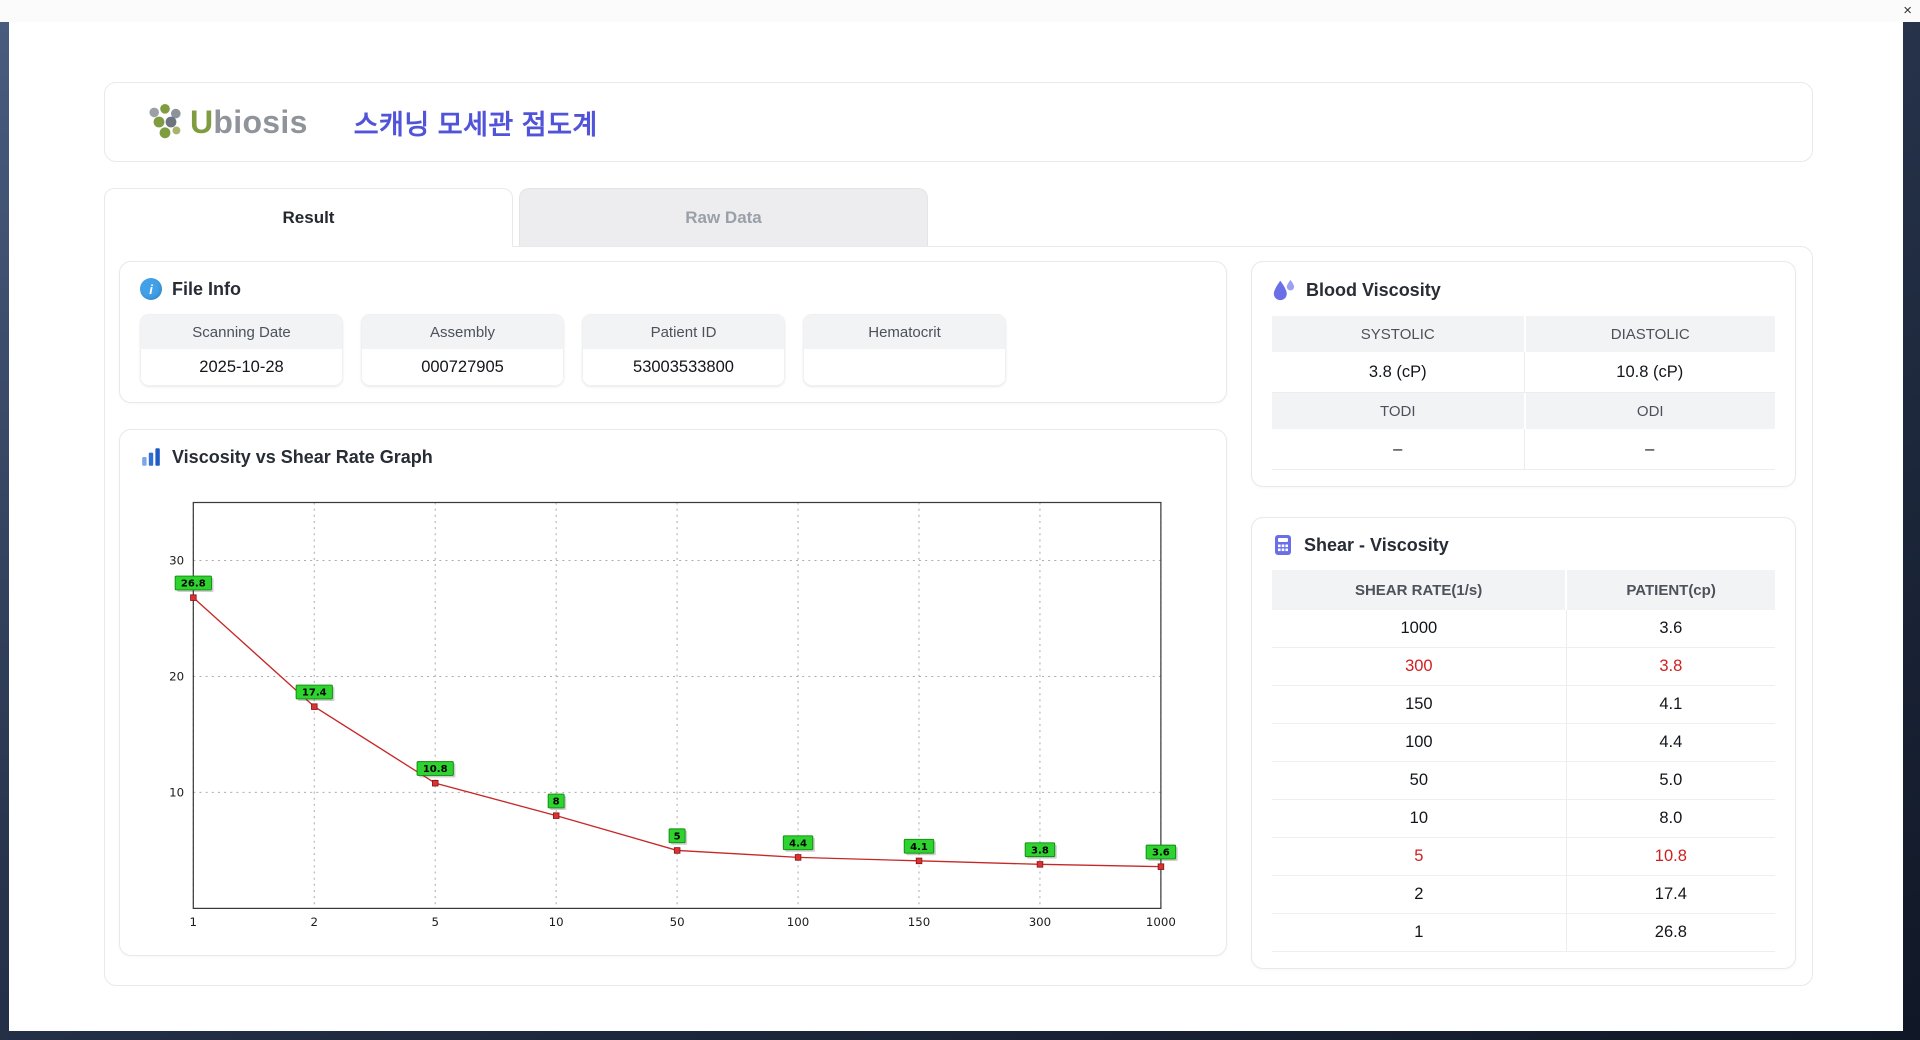  I want to click on table-row: 10 8.0, so click(1523, 818).